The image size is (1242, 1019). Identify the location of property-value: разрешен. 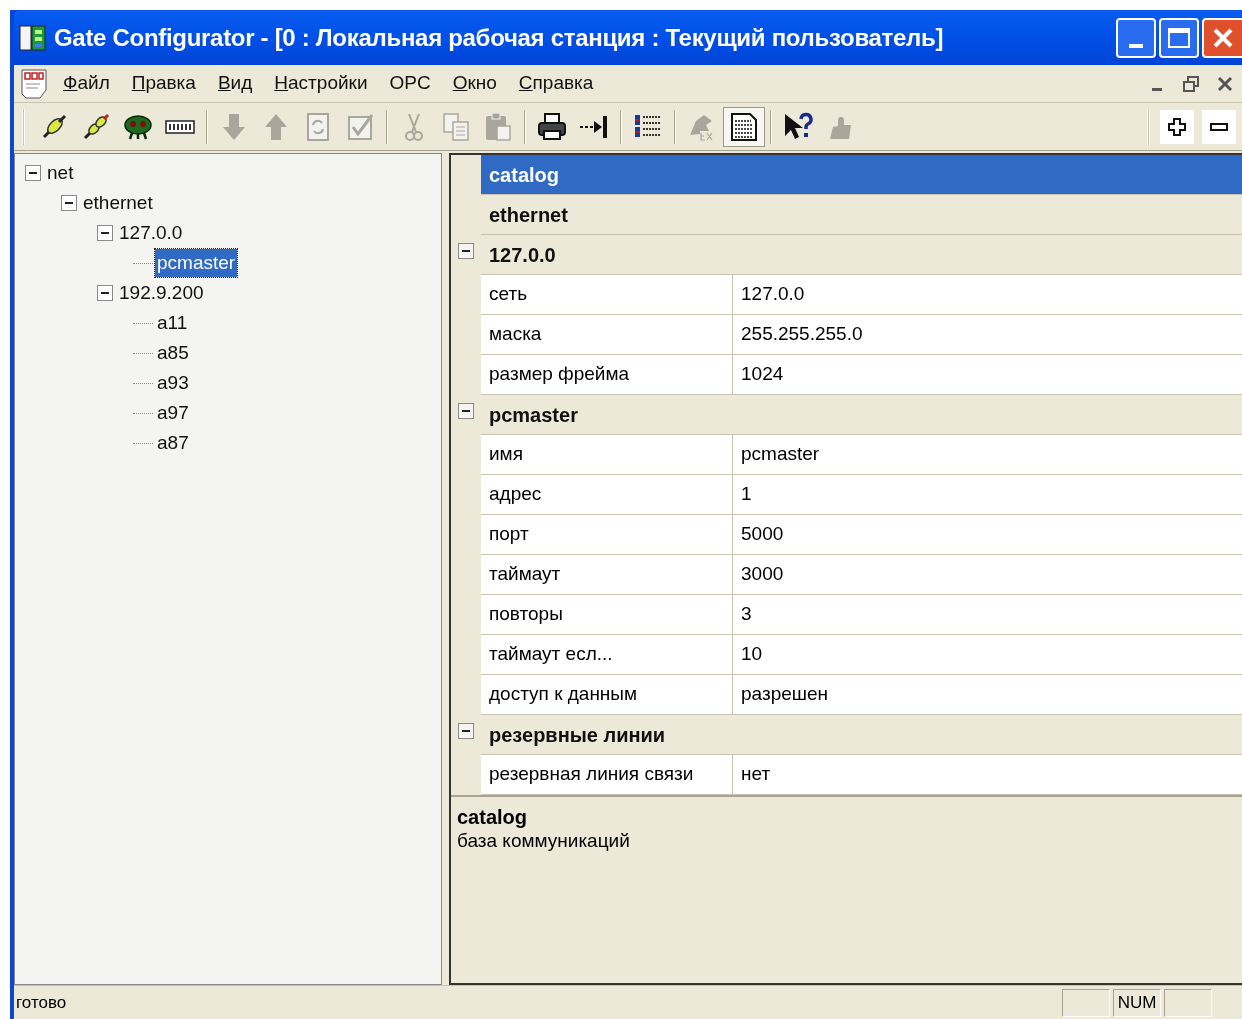
(987, 695).